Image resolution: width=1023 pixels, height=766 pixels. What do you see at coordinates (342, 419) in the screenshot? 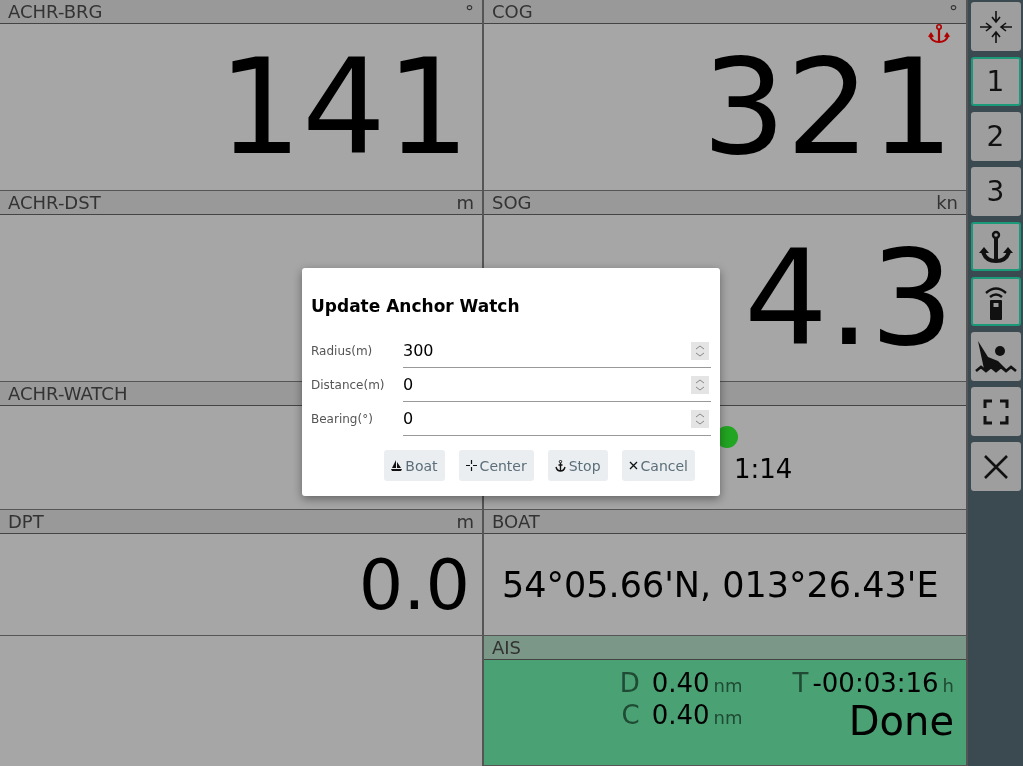
I see `field-label: Bearing(°)` at bounding box center [342, 419].